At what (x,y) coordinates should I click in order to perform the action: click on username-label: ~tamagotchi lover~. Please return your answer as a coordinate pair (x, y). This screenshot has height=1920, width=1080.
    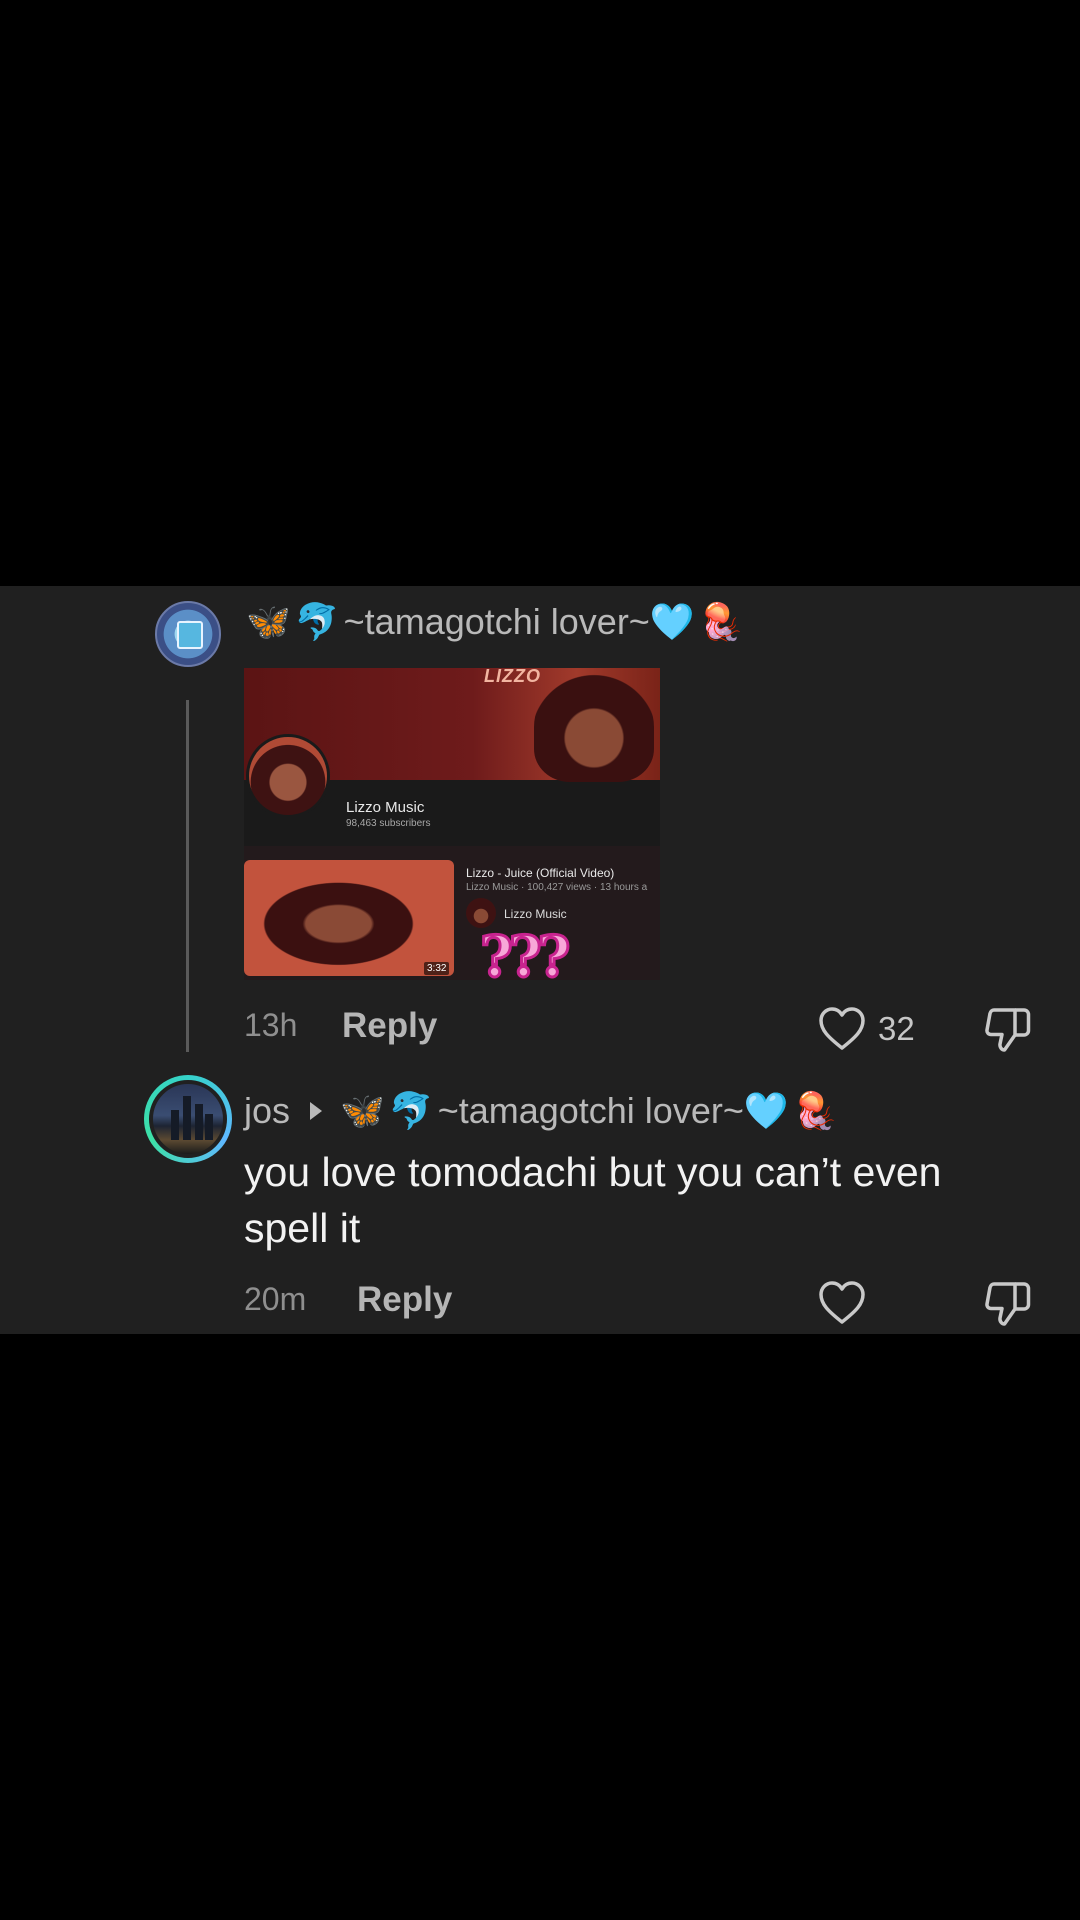
    Looking at the image, I should click on (496, 621).